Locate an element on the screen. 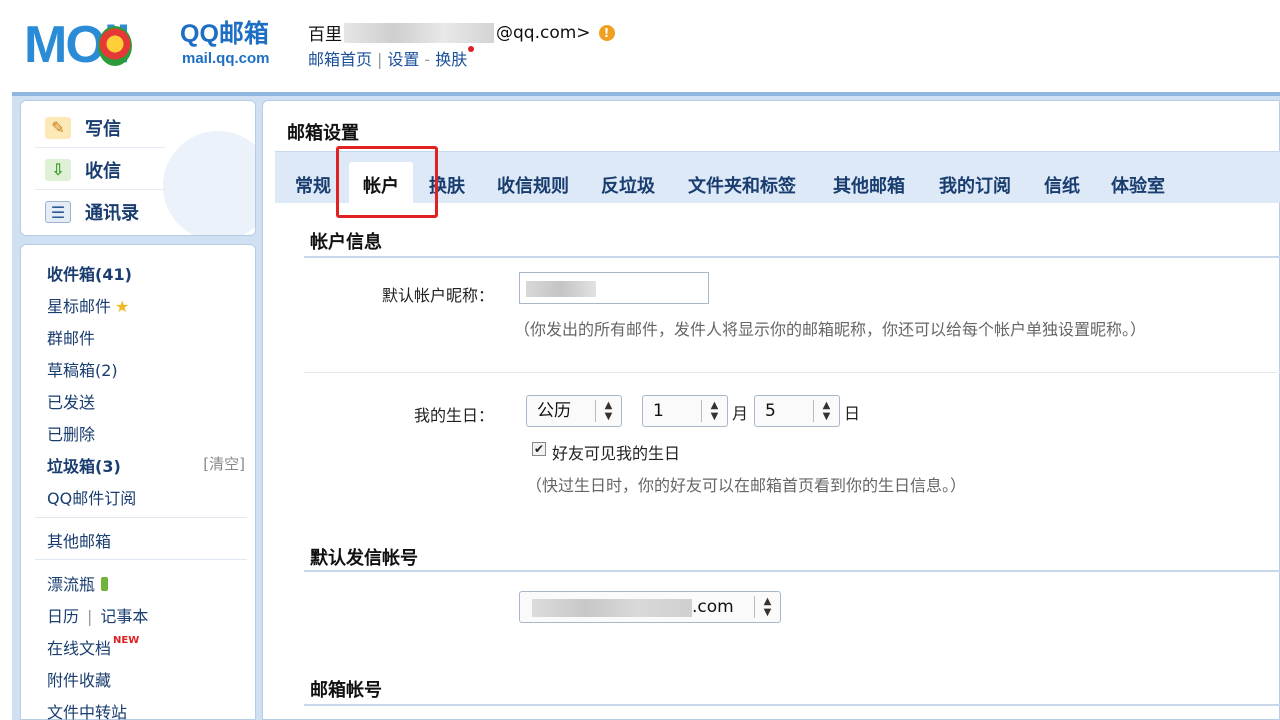  receive-button: ⇩ 收信 is located at coordinates (83, 170).